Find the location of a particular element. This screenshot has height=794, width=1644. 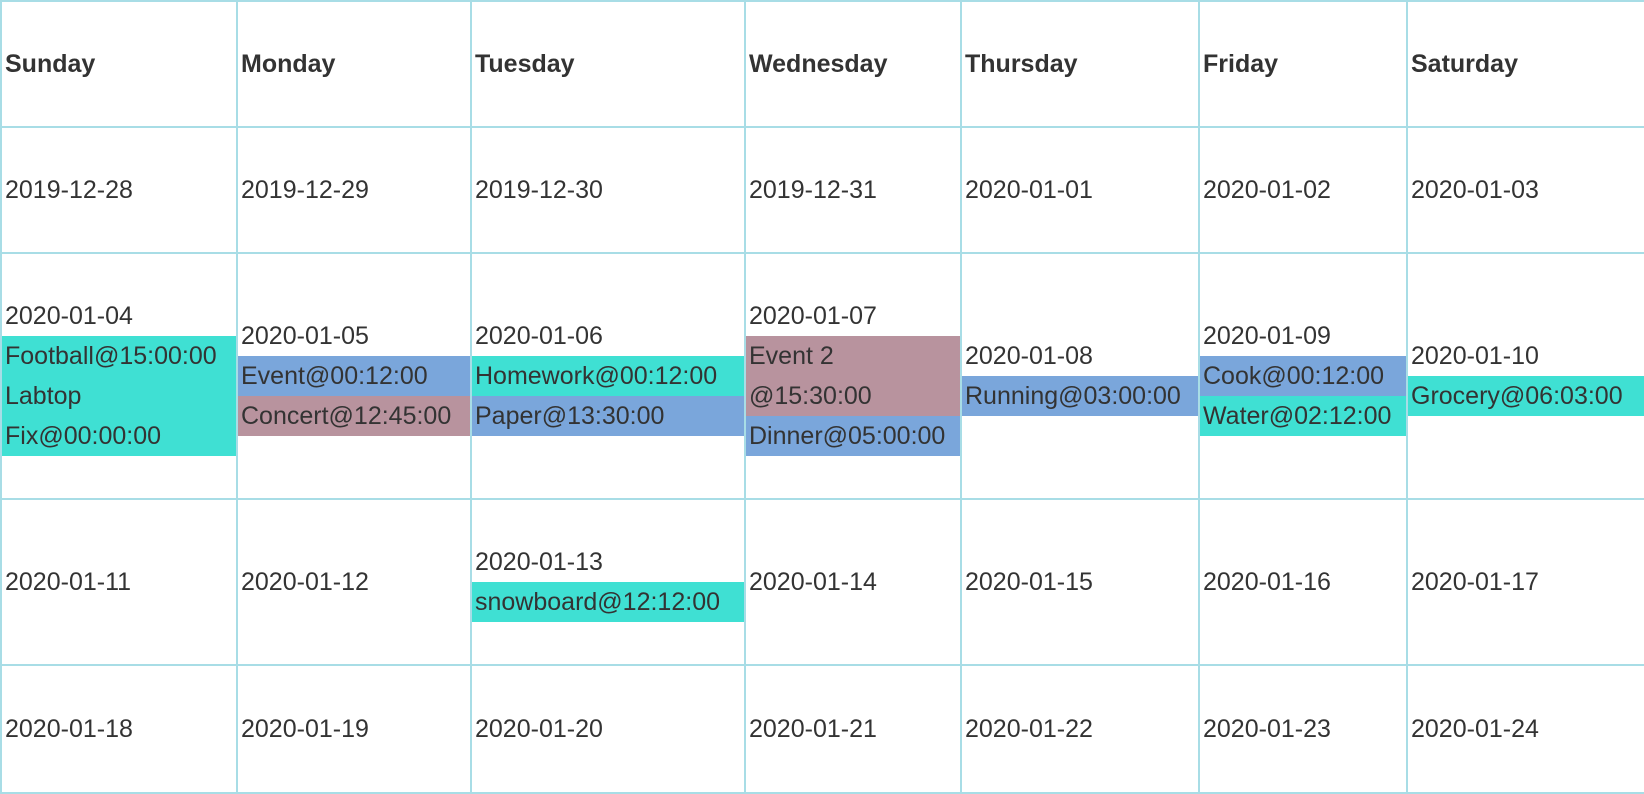

day-date: 2020-01-05 is located at coordinates (305, 336).